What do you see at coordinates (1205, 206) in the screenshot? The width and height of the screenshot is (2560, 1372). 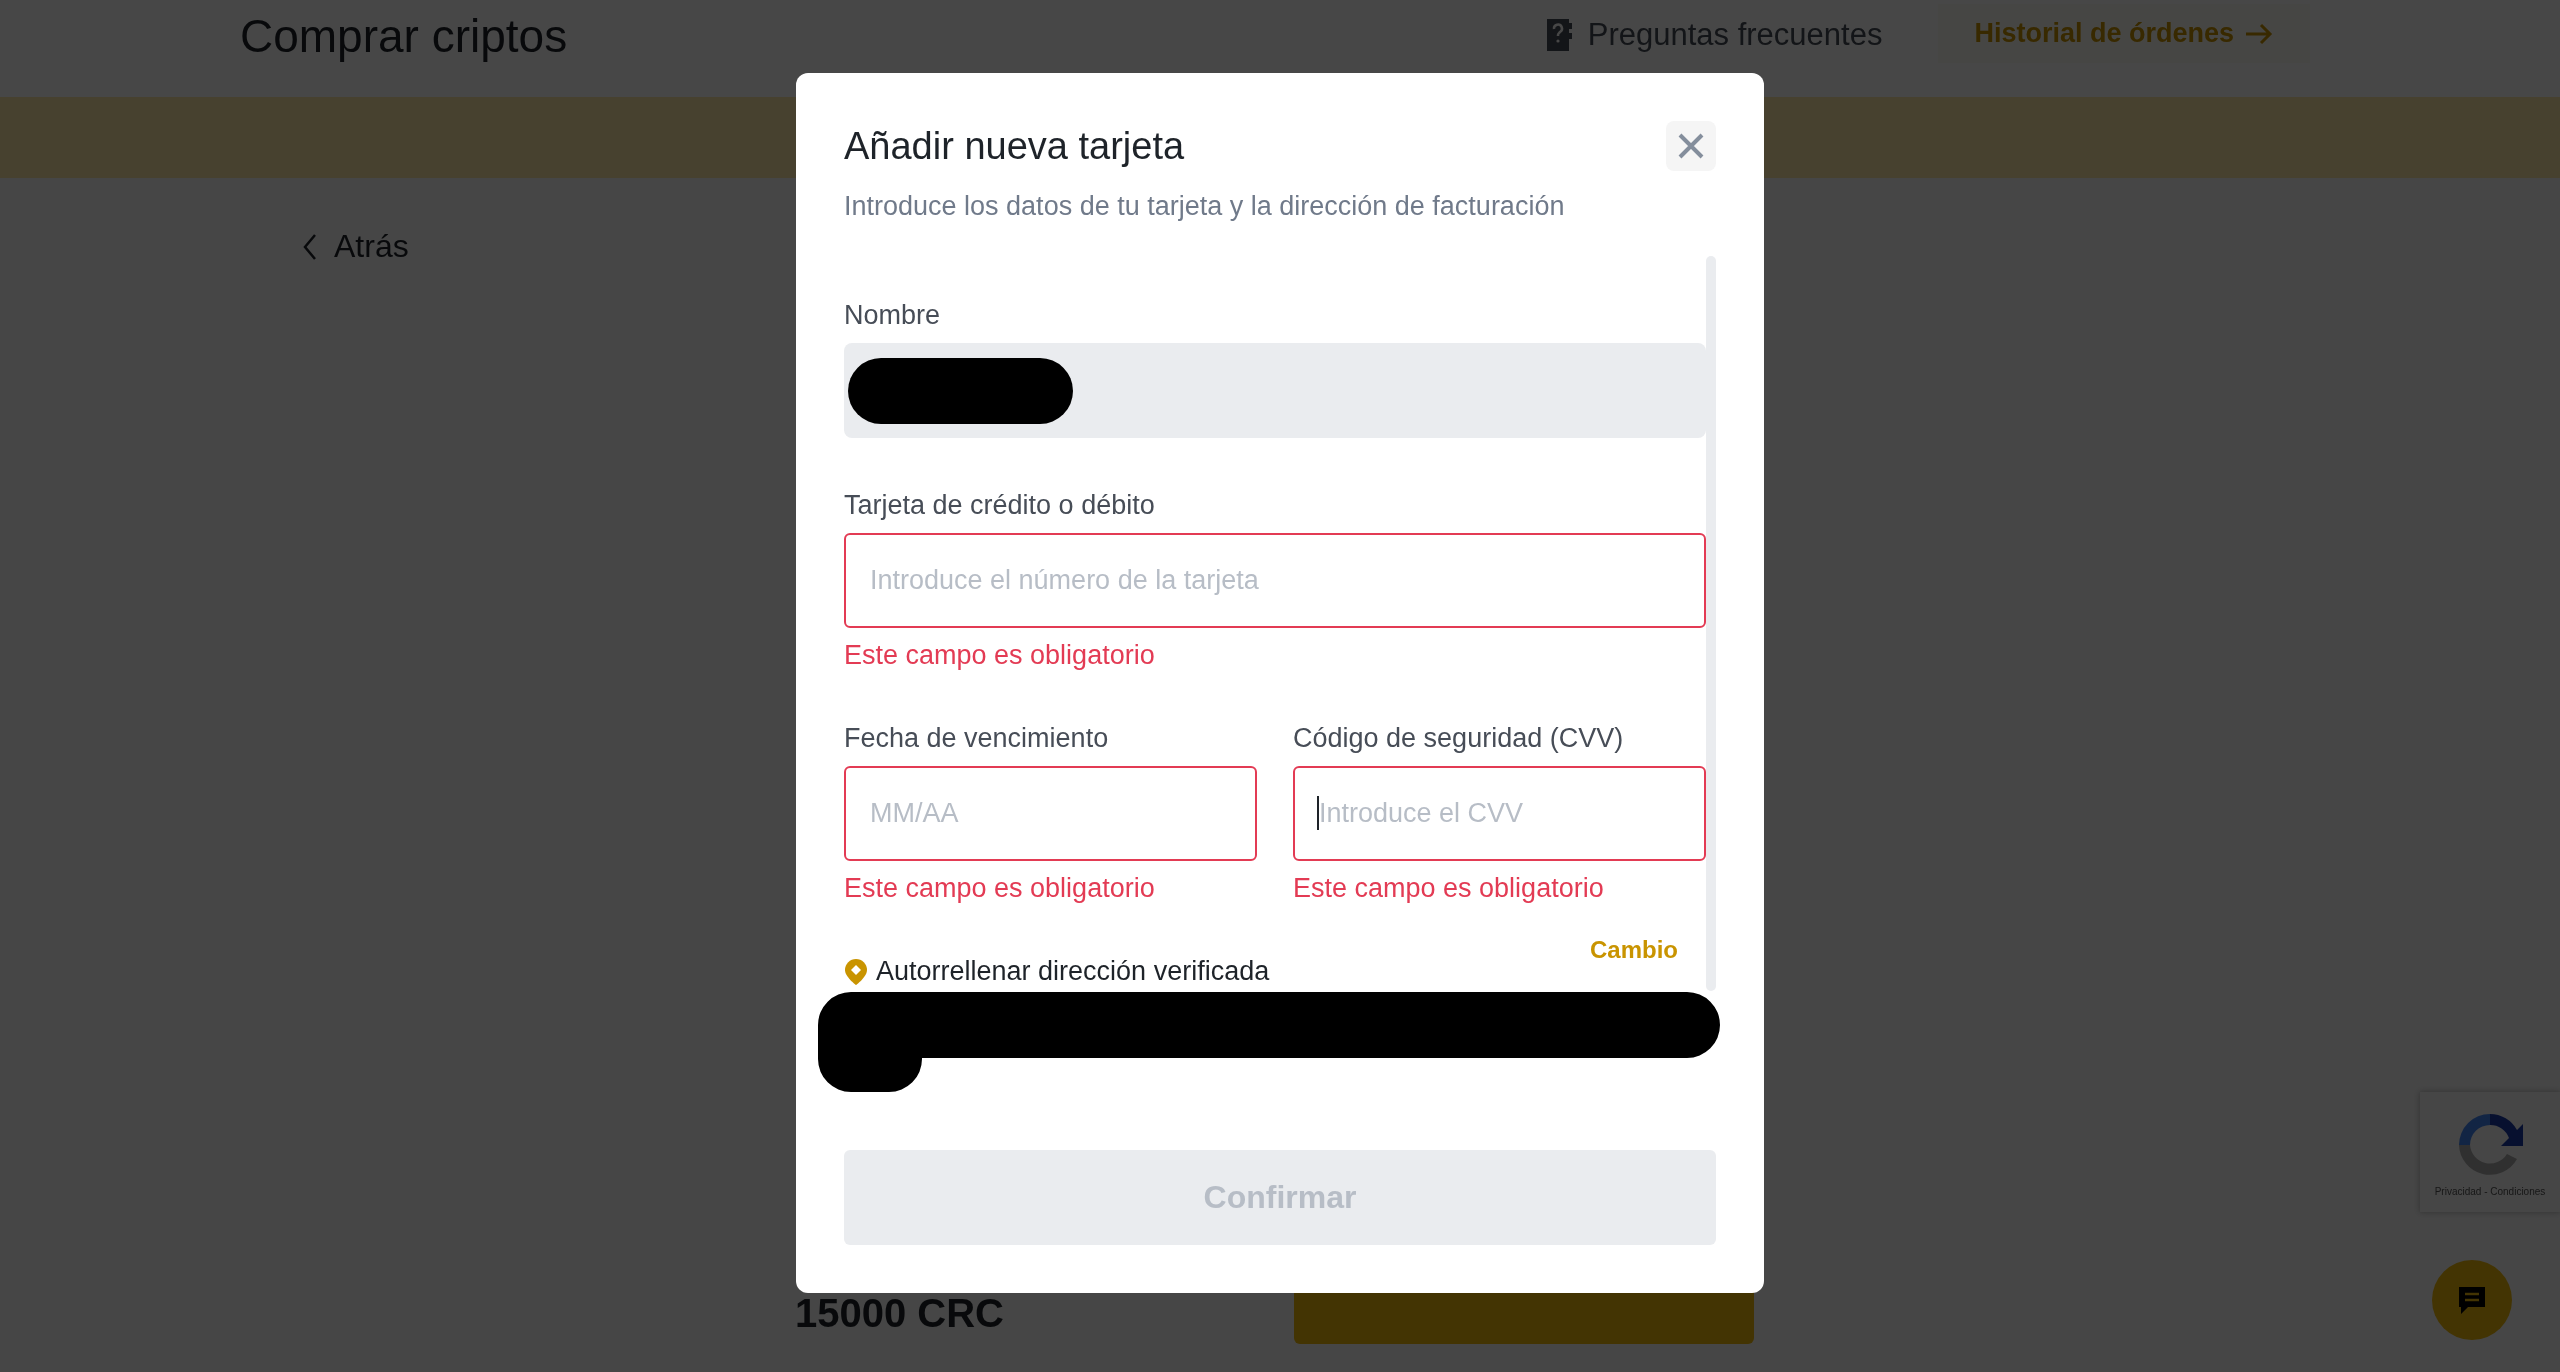 I see `dialog-subtitle: Introduce los datos de tu tarjeta y la dirección de facturación` at bounding box center [1205, 206].